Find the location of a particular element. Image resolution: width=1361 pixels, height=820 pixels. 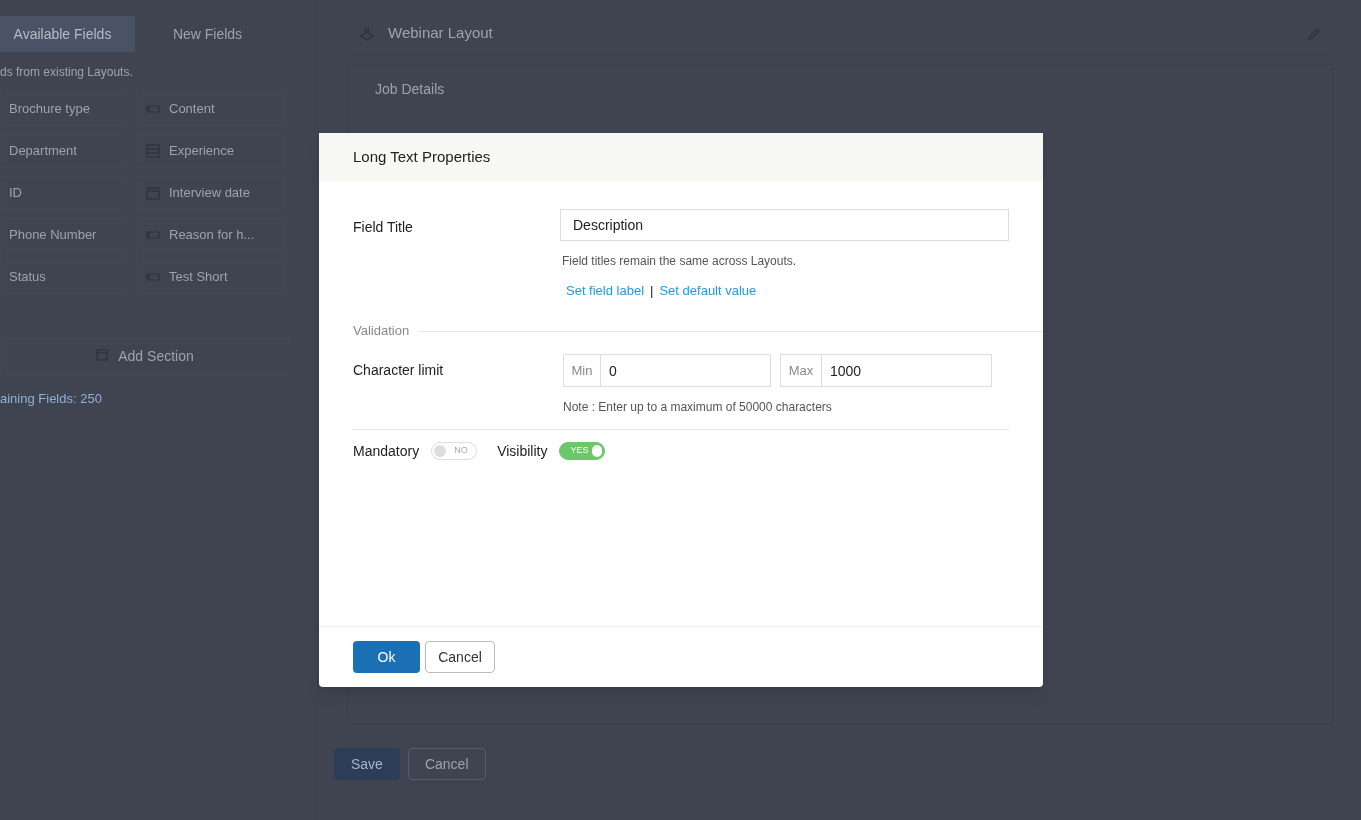

field-item: Test Short is located at coordinates (211, 277).